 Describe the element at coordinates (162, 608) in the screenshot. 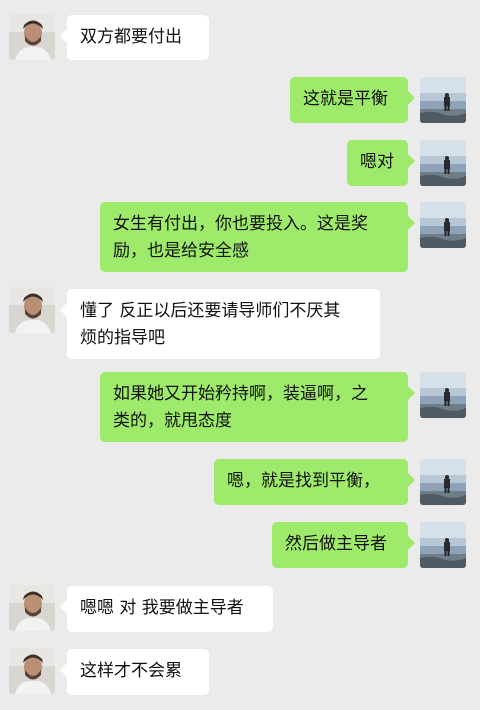

I see `message-text: 嗯嗯 对 我要做主导者` at that location.